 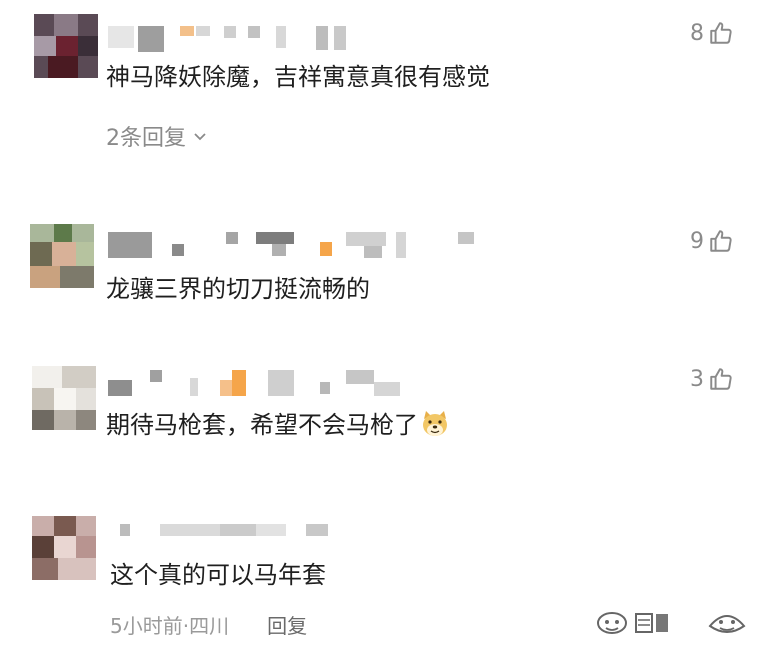 I want to click on view-replies-button: 2条回复, so click(x=157, y=136).